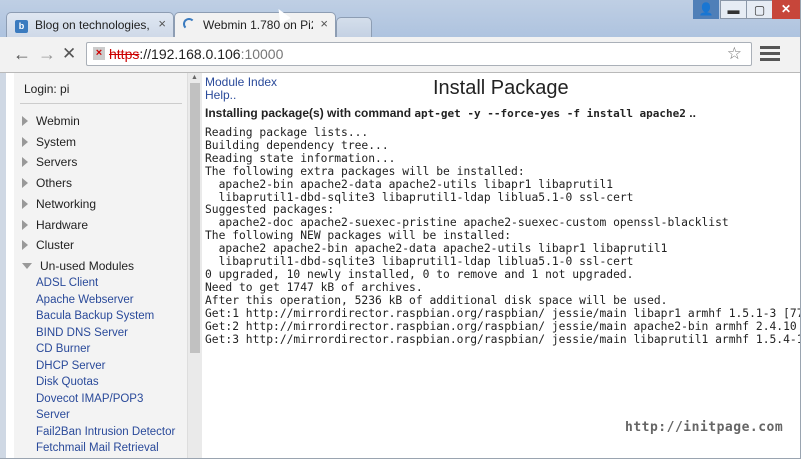  Describe the element at coordinates (93, 25) in the screenshot. I see `tab-label: Blog on technologies, soft` at that location.